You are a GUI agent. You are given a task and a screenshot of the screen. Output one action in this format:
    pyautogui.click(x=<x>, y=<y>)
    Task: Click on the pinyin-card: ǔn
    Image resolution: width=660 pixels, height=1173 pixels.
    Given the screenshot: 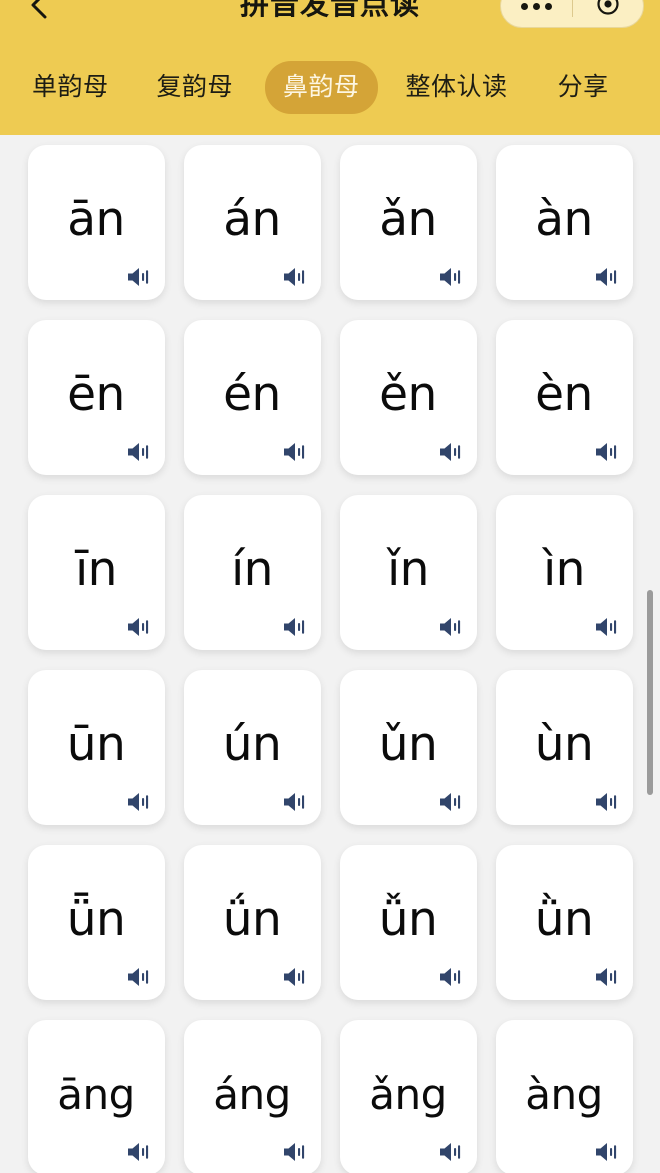 What is the action you would take?
    pyautogui.click(x=408, y=747)
    